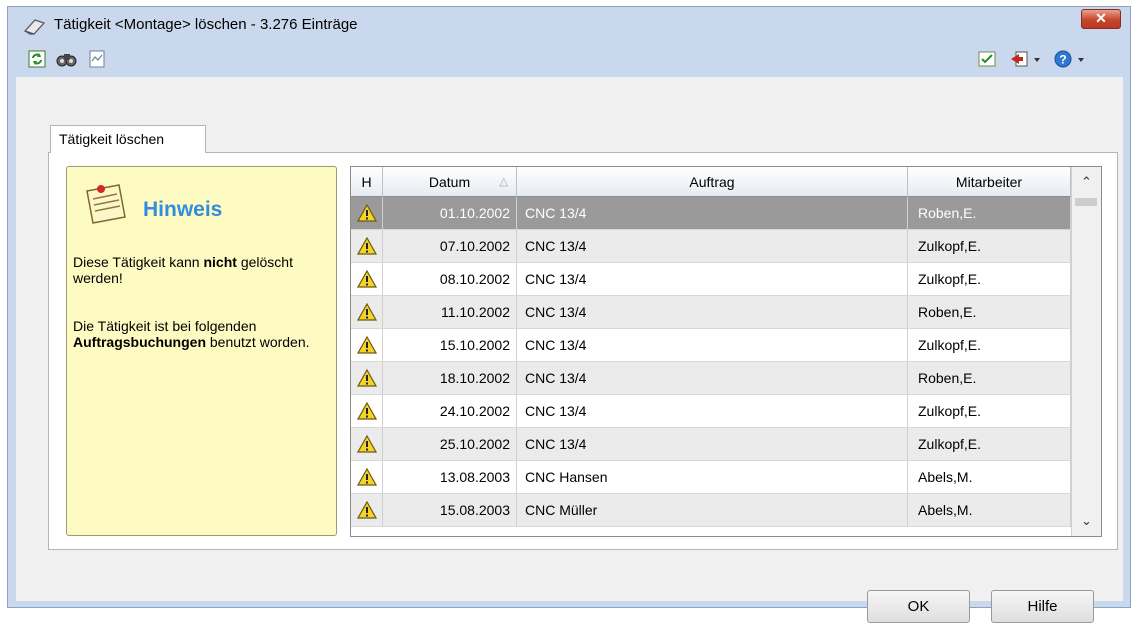 This screenshot has width=1138, height=623. What do you see at coordinates (450, 182) in the screenshot?
I see `column-header-datum: Datum △` at bounding box center [450, 182].